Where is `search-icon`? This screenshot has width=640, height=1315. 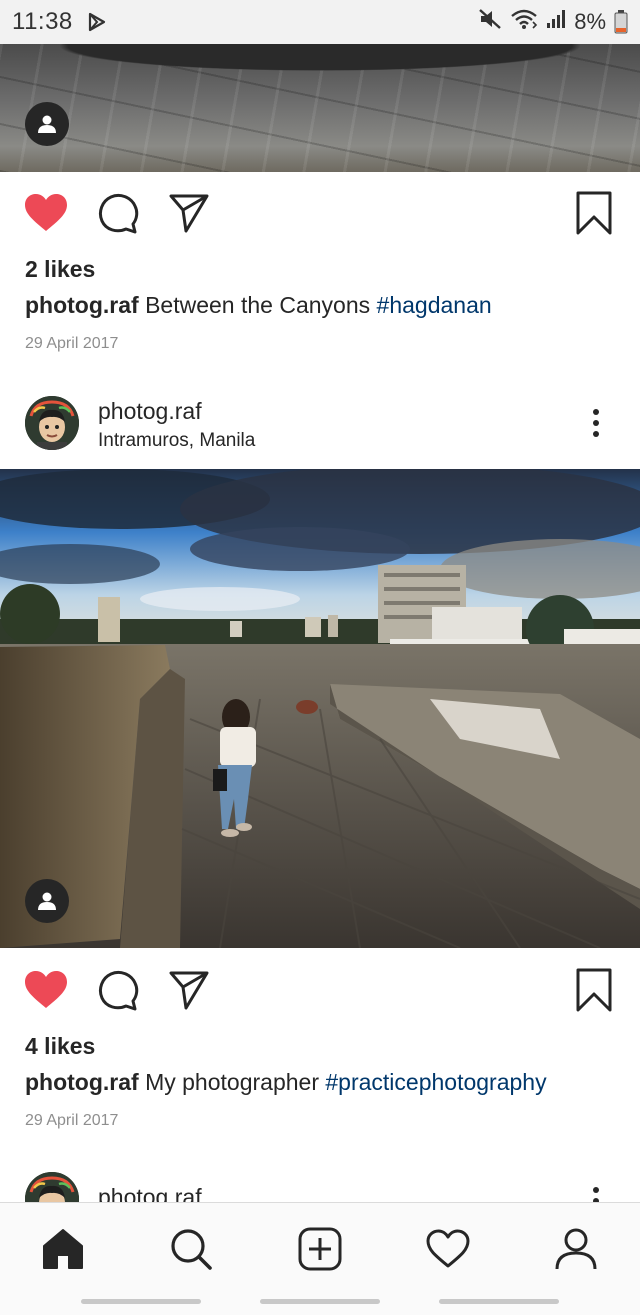
search-icon is located at coordinates (191, 1249).